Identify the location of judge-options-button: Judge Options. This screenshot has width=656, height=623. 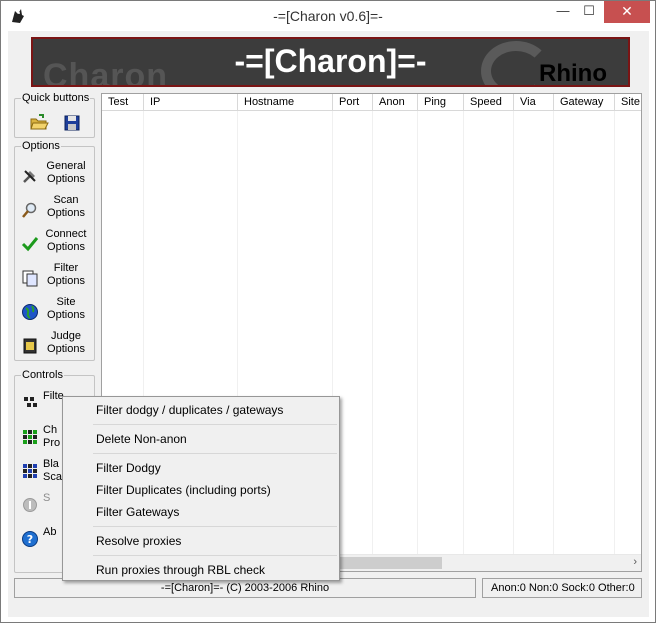
(55, 345).